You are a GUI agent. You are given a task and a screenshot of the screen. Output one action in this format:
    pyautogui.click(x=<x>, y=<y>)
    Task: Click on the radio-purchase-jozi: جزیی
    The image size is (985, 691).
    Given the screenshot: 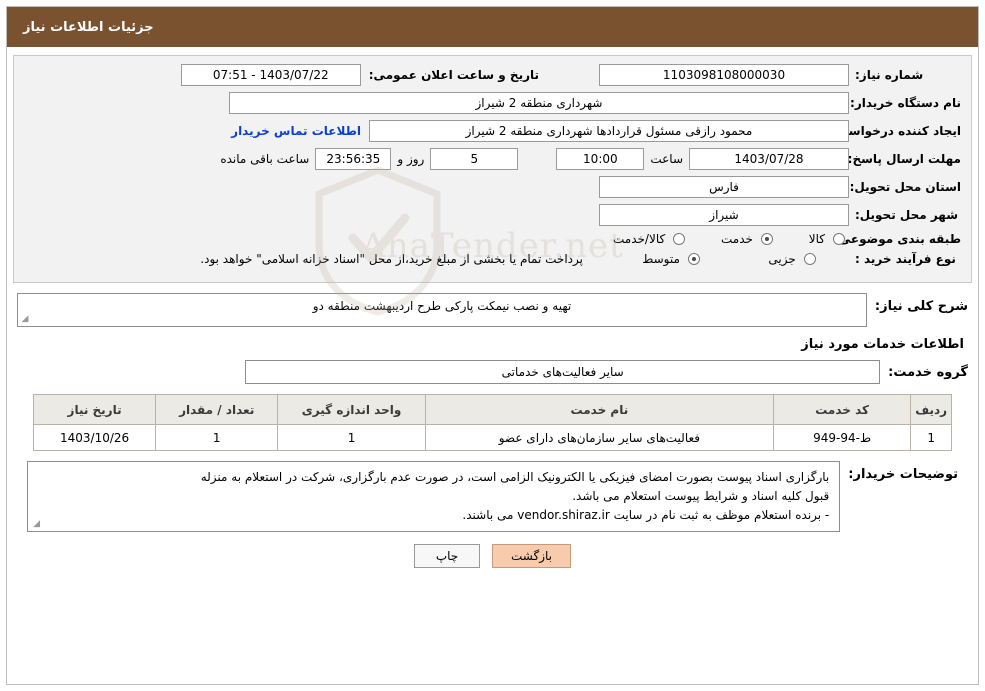 What is the action you would take?
    pyautogui.click(x=787, y=259)
    